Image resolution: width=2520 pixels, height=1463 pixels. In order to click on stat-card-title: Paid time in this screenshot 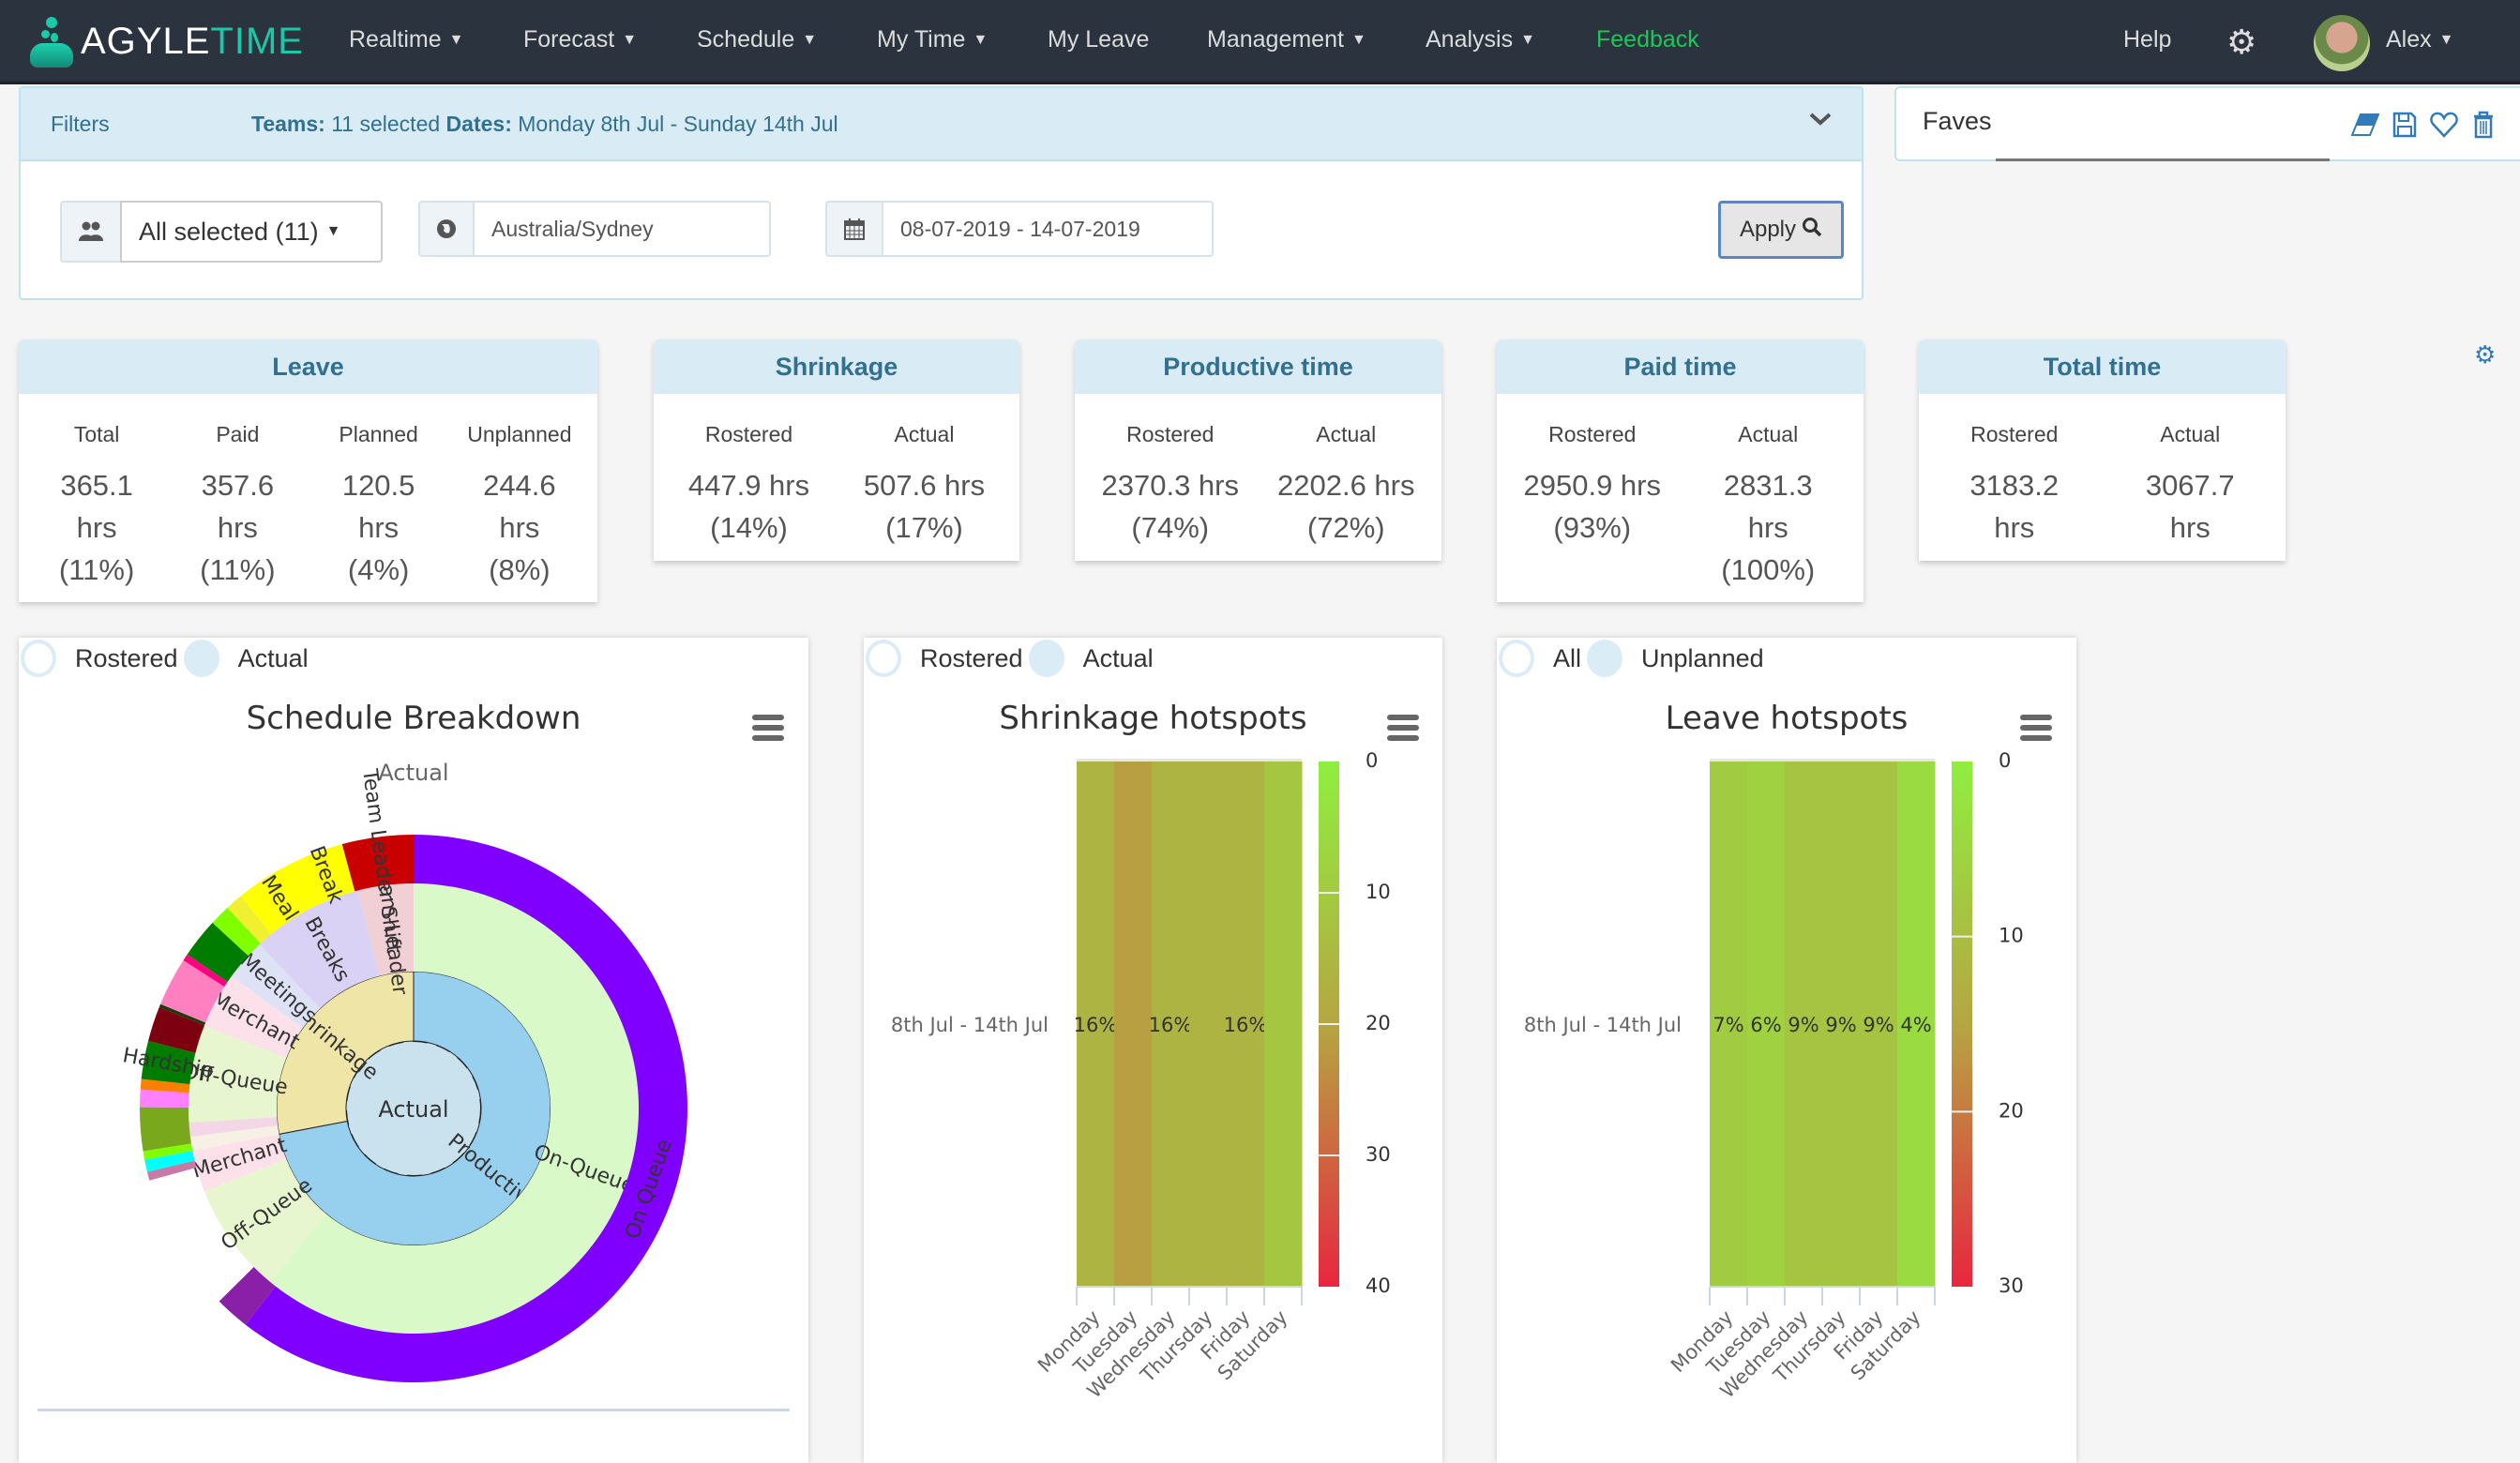, I will do `click(1680, 366)`.